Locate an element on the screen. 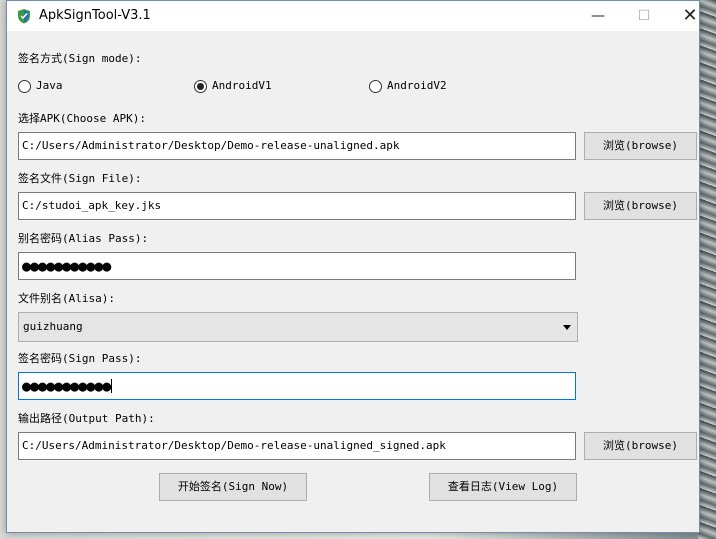  apk-browse-button: 浏览(browse) is located at coordinates (640, 146).